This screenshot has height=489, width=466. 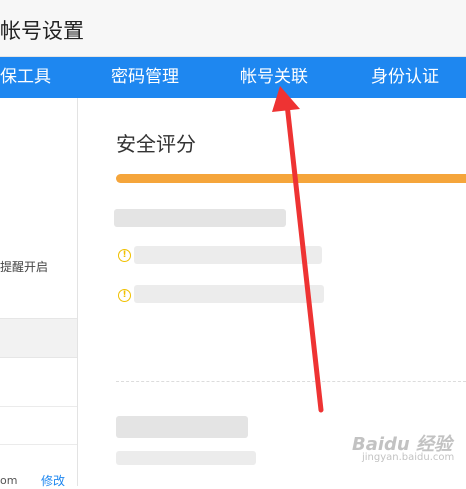 What do you see at coordinates (24, 267) in the screenshot?
I see `reminder-status: 提醒开启` at bounding box center [24, 267].